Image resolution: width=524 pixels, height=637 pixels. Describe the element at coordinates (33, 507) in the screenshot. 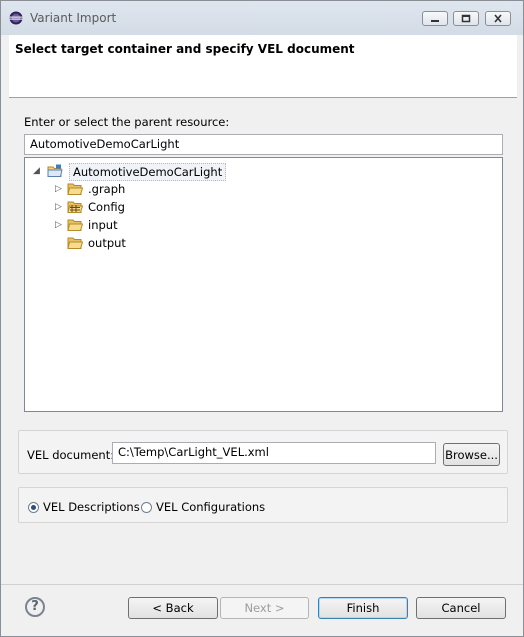

I see `vel-descriptions-radio` at that location.